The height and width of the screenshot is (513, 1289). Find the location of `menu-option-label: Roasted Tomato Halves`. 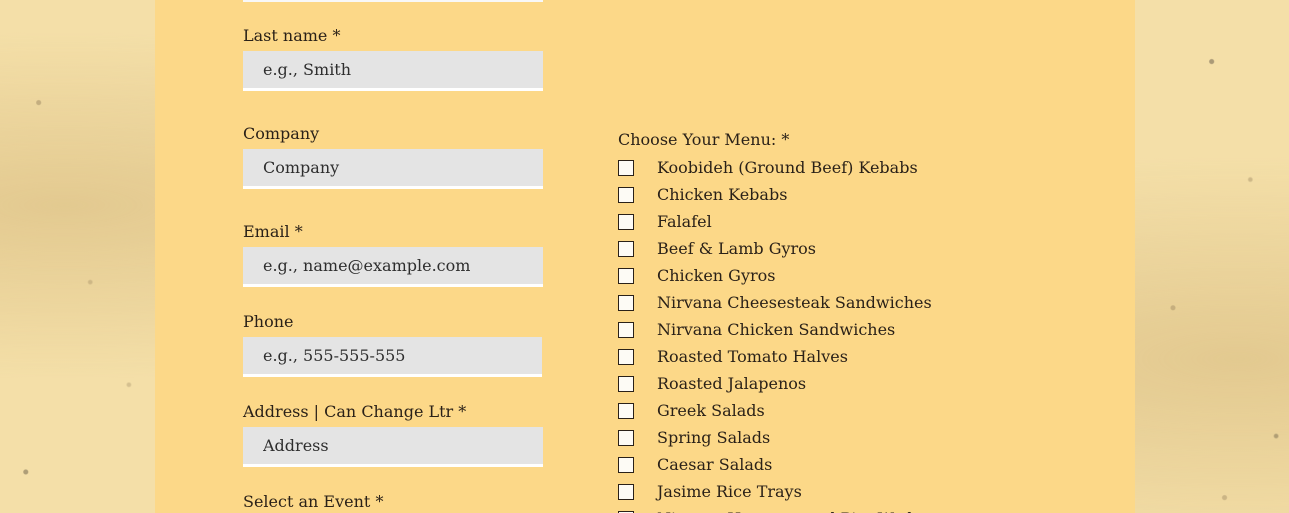

menu-option-label: Roasted Tomato Halves is located at coordinates (752, 356).